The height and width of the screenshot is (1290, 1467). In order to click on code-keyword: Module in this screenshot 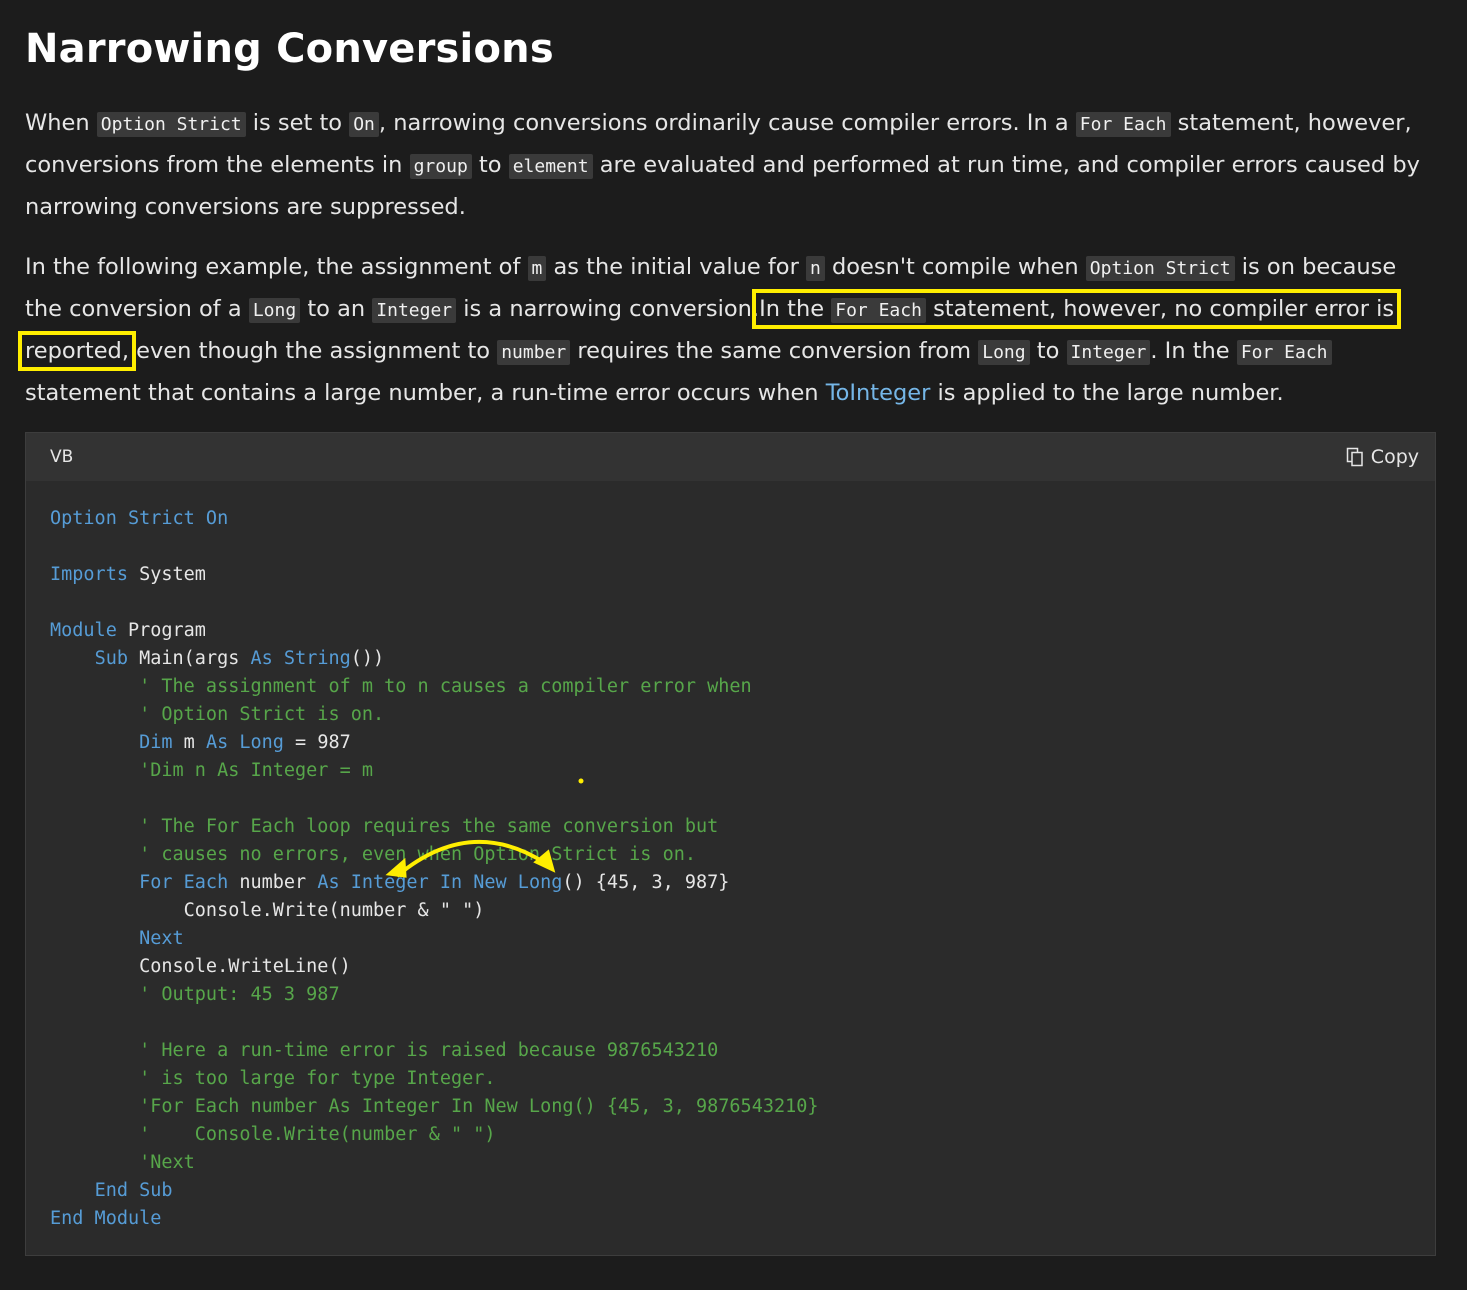, I will do `click(83, 630)`.